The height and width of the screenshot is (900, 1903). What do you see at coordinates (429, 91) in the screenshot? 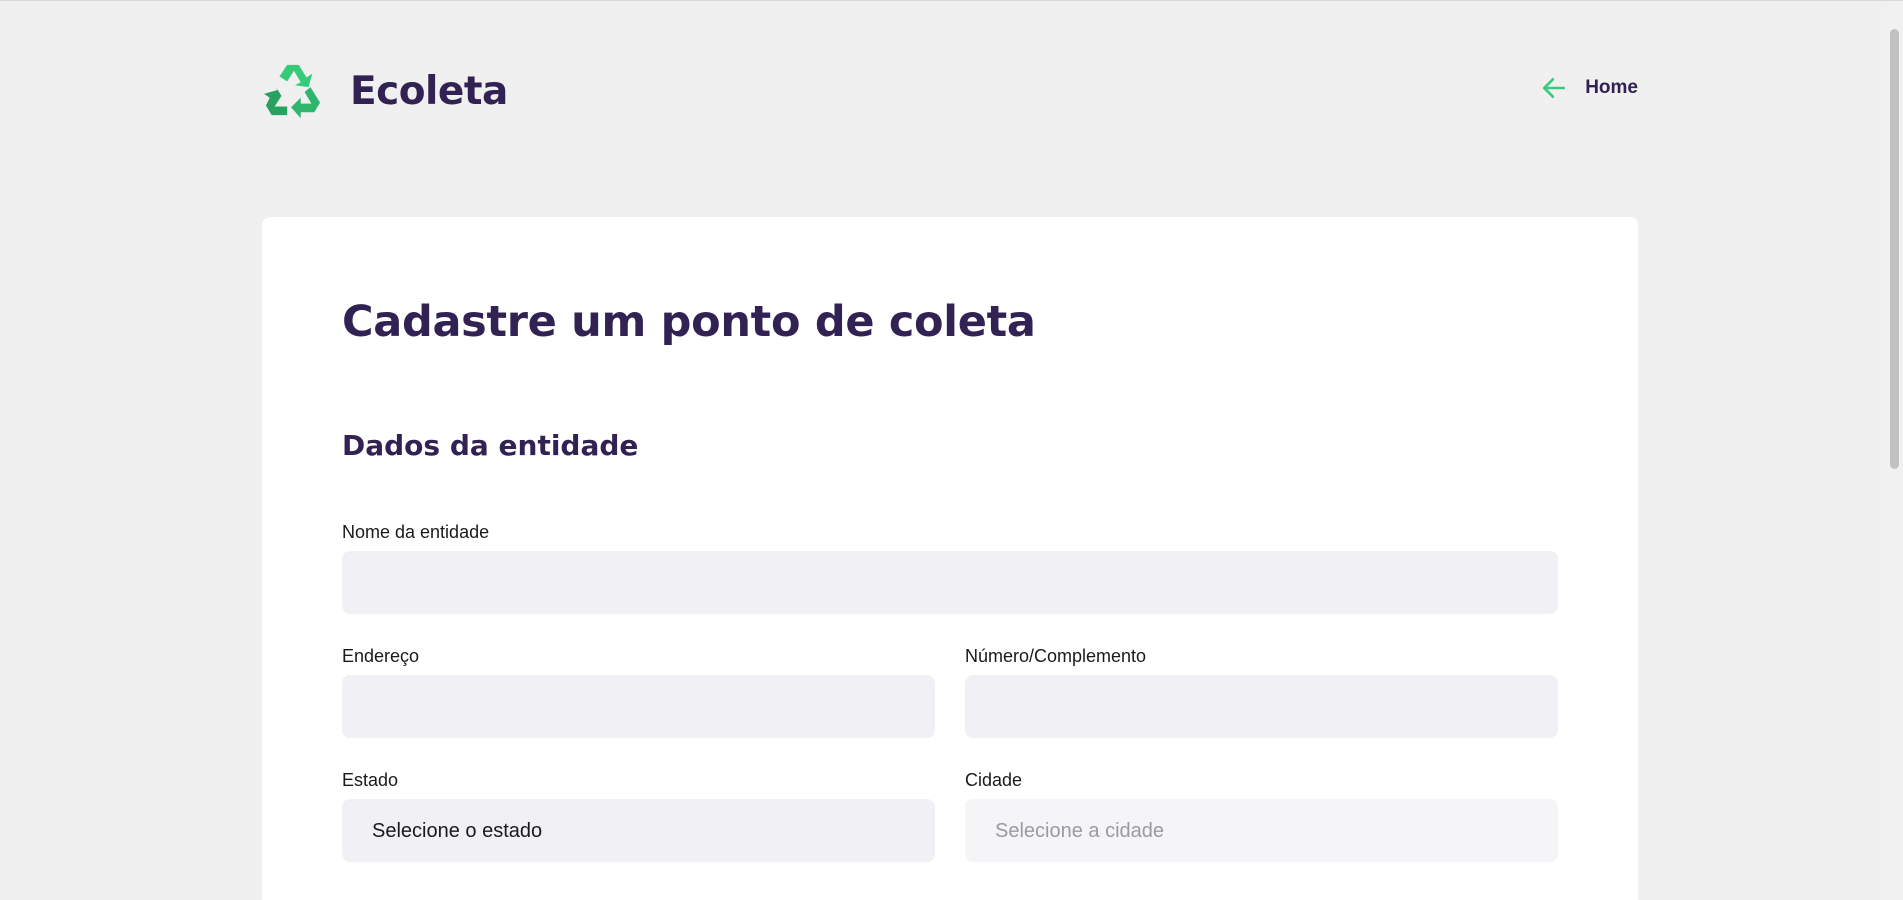
I see `brand-name: Ecoleta` at bounding box center [429, 91].